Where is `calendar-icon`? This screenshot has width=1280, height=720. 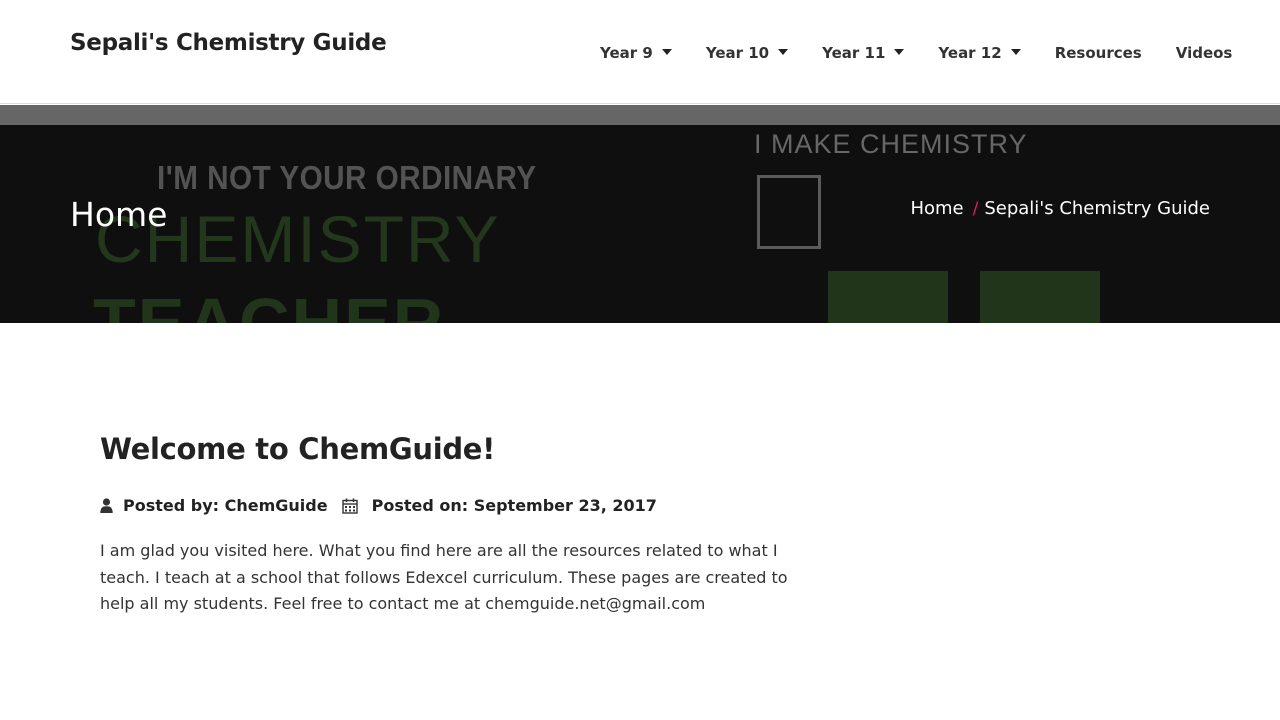
calendar-icon is located at coordinates (349, 506).